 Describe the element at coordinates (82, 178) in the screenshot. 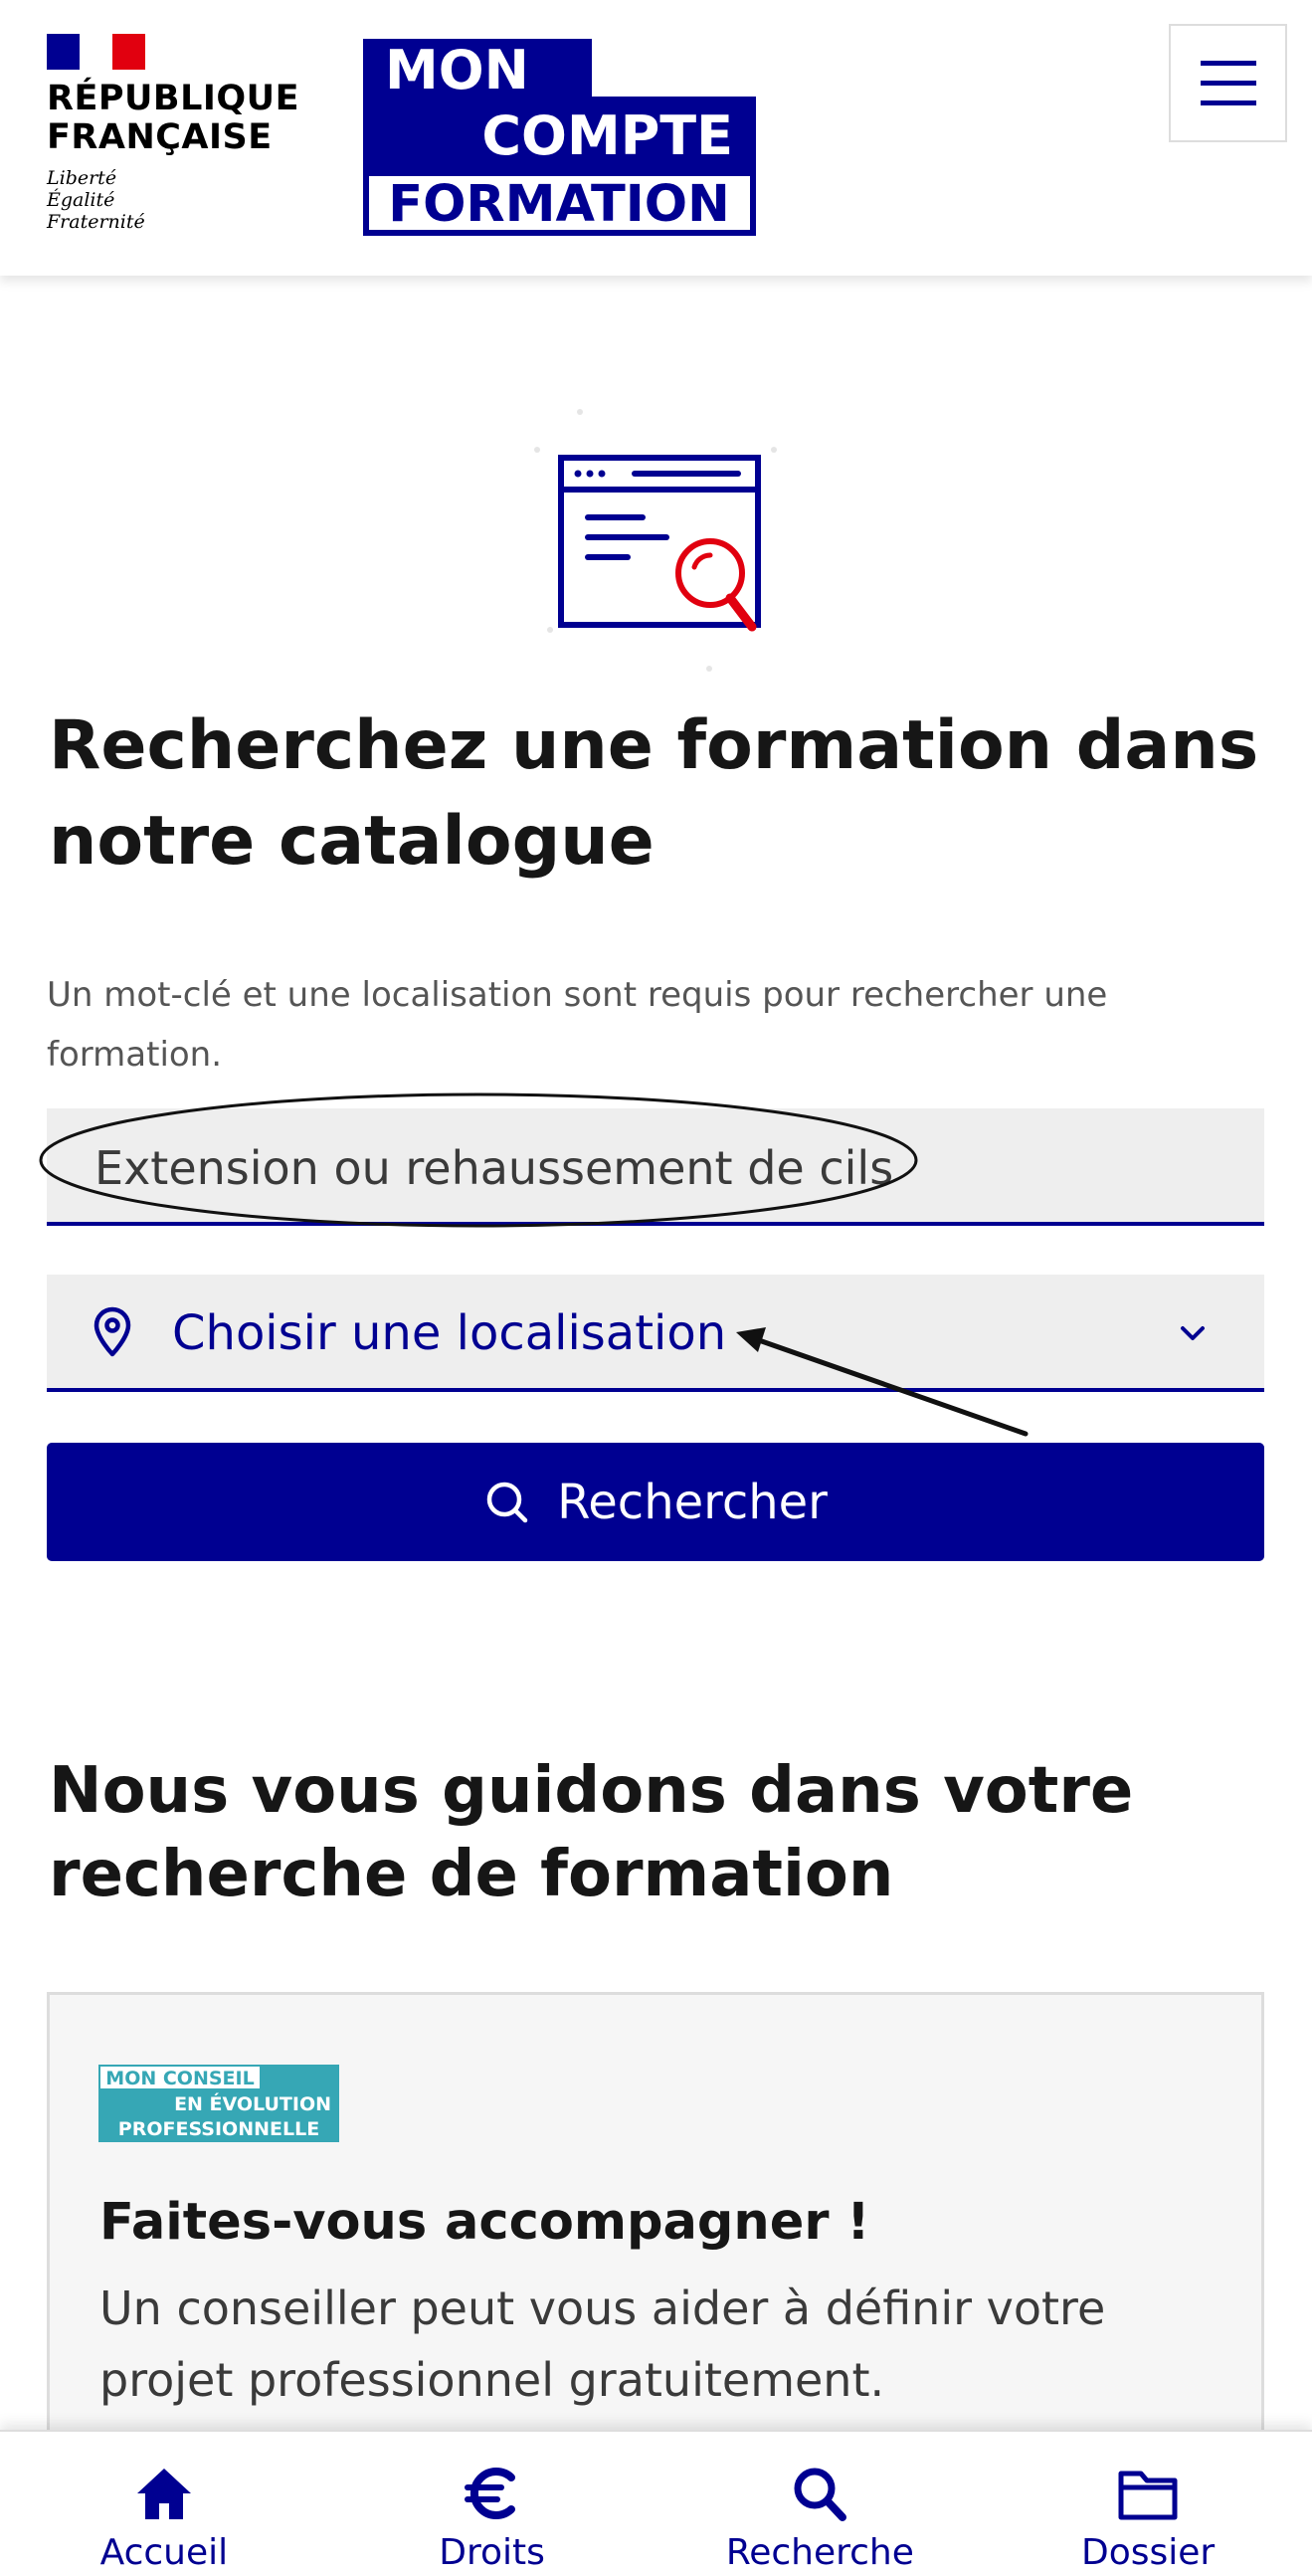

I see `motto-liberte: Liberté` at that location.